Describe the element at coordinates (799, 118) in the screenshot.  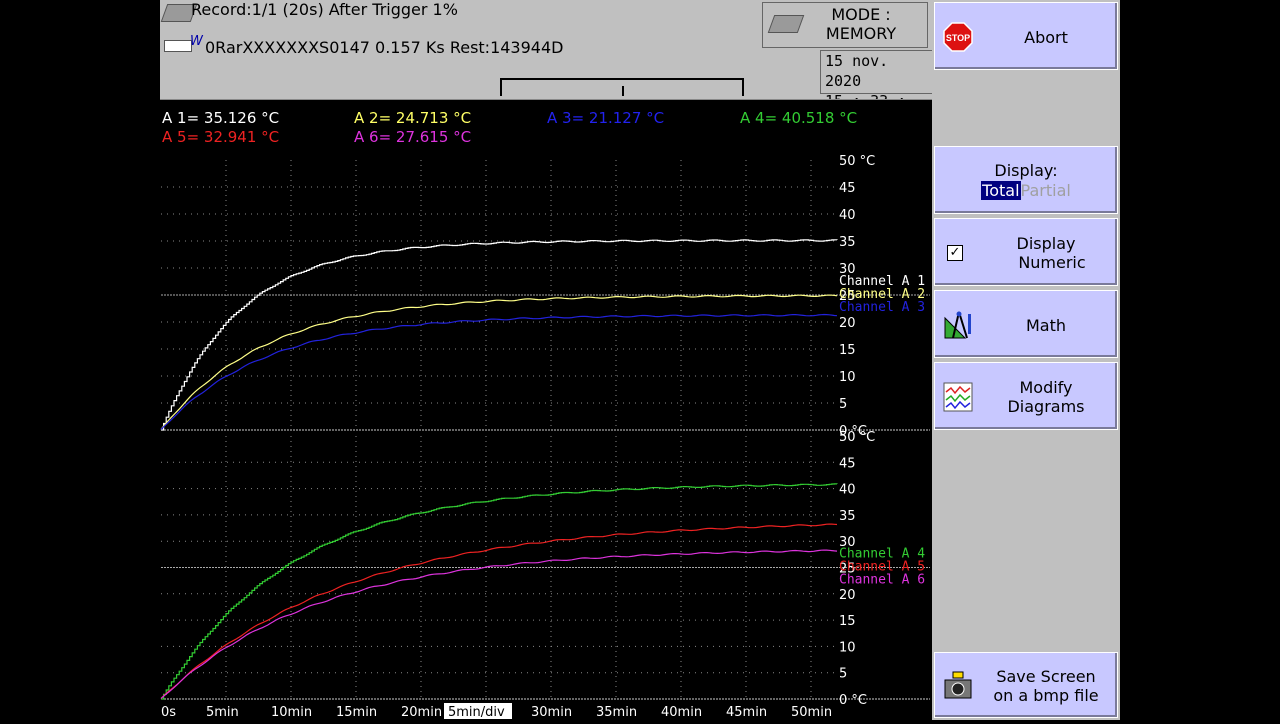
I see `reading-a4: A 4= 40.518 °C` at that location.